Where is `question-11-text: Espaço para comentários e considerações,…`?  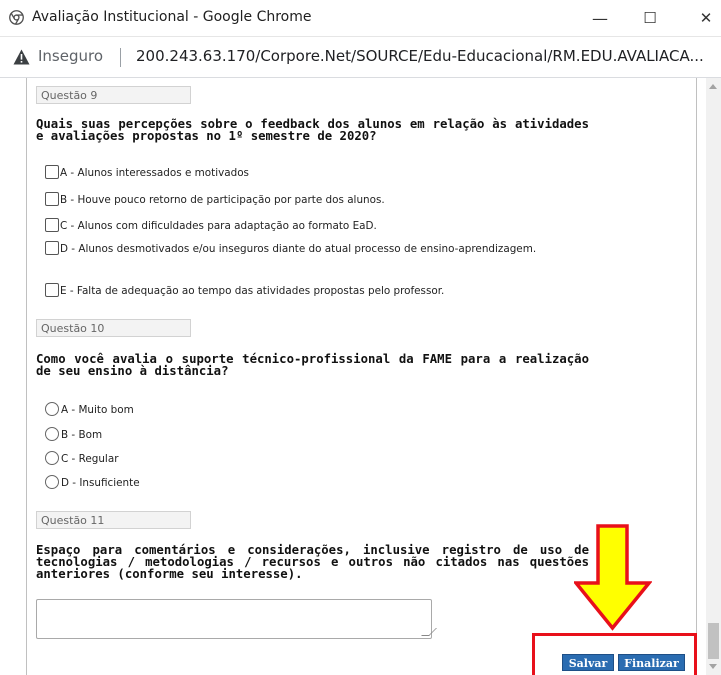 question-11-text: Espaço para comentários e considerações,… is located at coordinates (312, 562).